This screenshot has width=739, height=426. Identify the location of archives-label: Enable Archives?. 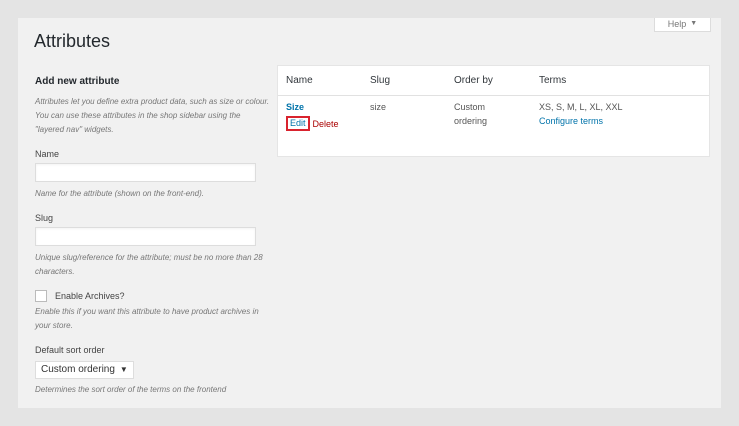
(90, 296).